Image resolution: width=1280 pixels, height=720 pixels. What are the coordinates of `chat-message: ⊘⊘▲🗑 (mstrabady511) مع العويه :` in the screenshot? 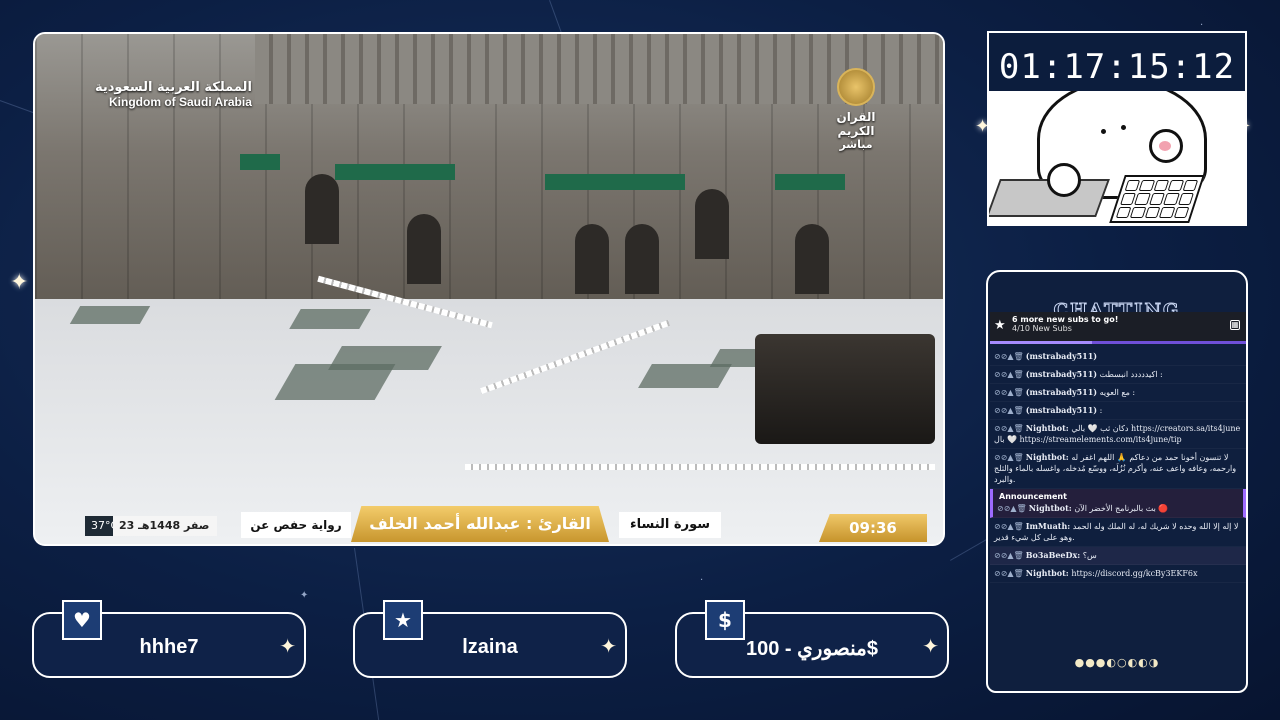 It's located at (1118, 393).